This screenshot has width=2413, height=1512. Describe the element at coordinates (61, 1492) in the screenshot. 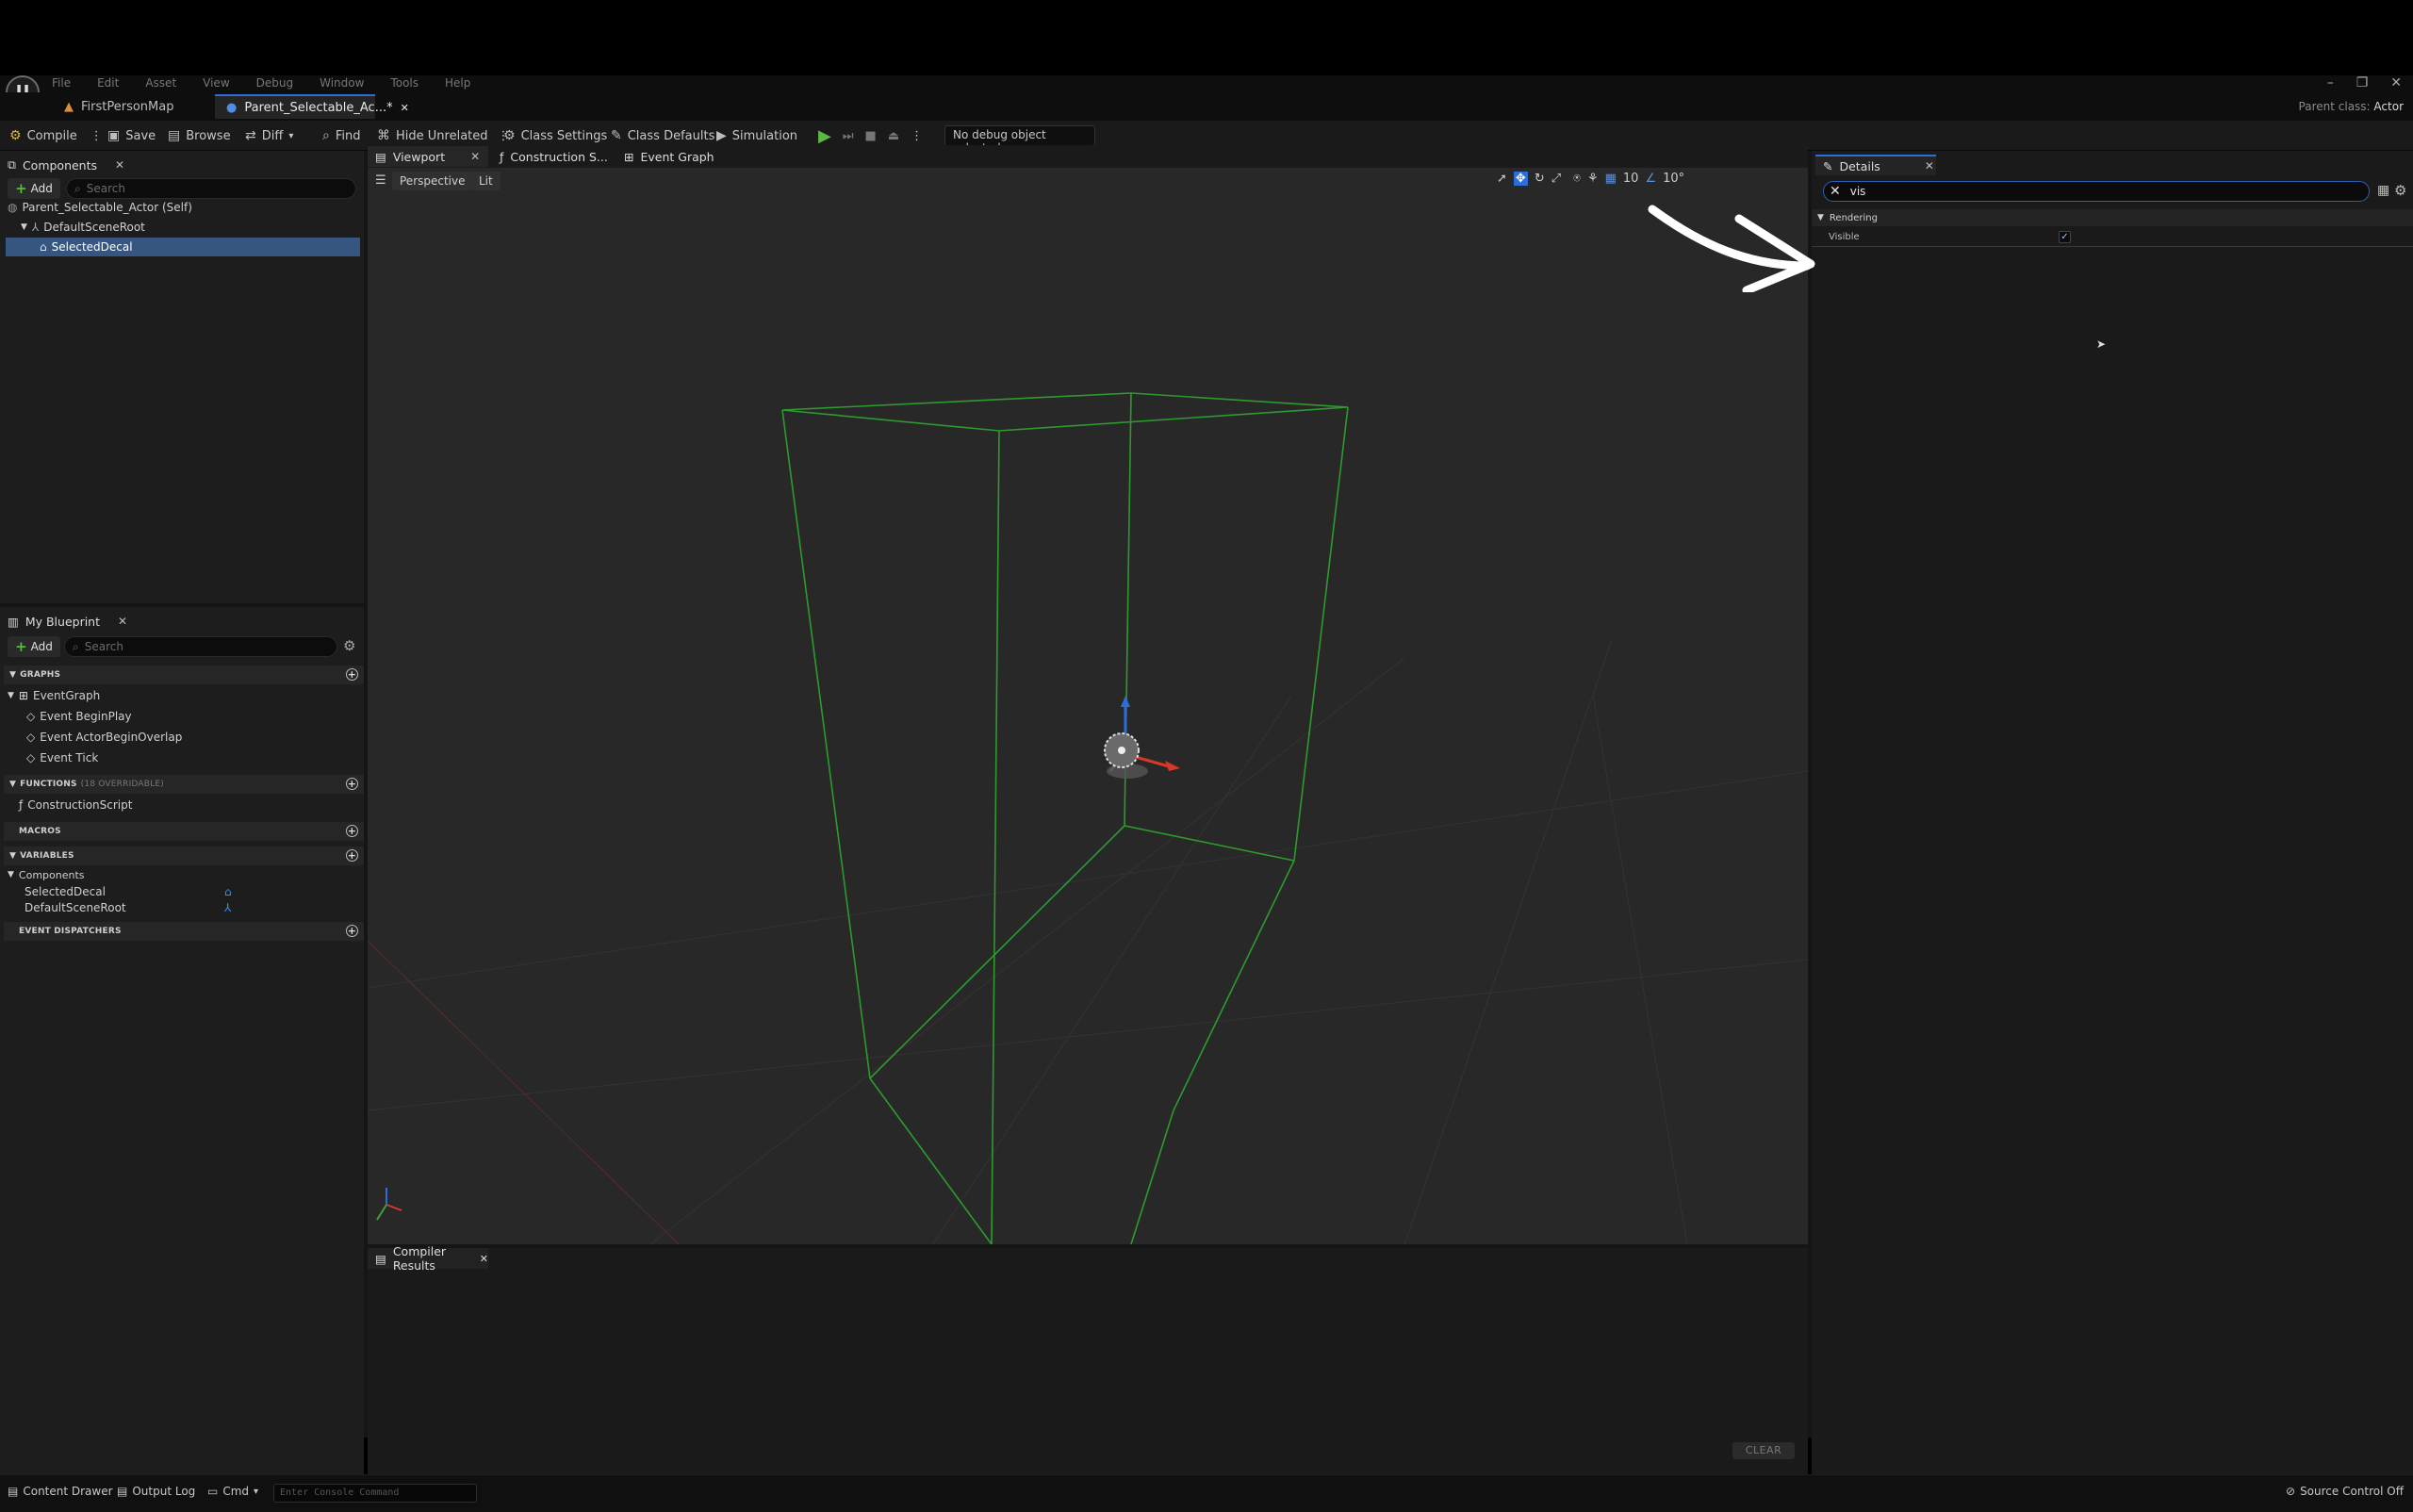

I see `content-drawer-button: ▤ Content Drawer` at that location.